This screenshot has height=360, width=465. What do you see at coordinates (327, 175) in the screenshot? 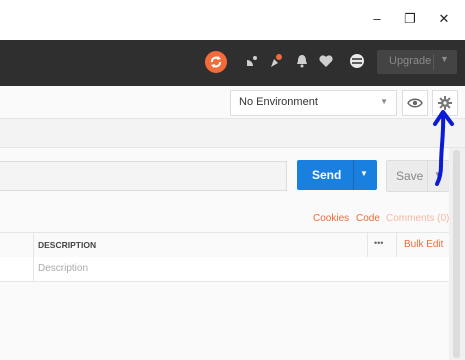
I see `send-label: Send` at bounding box center [327, 175].